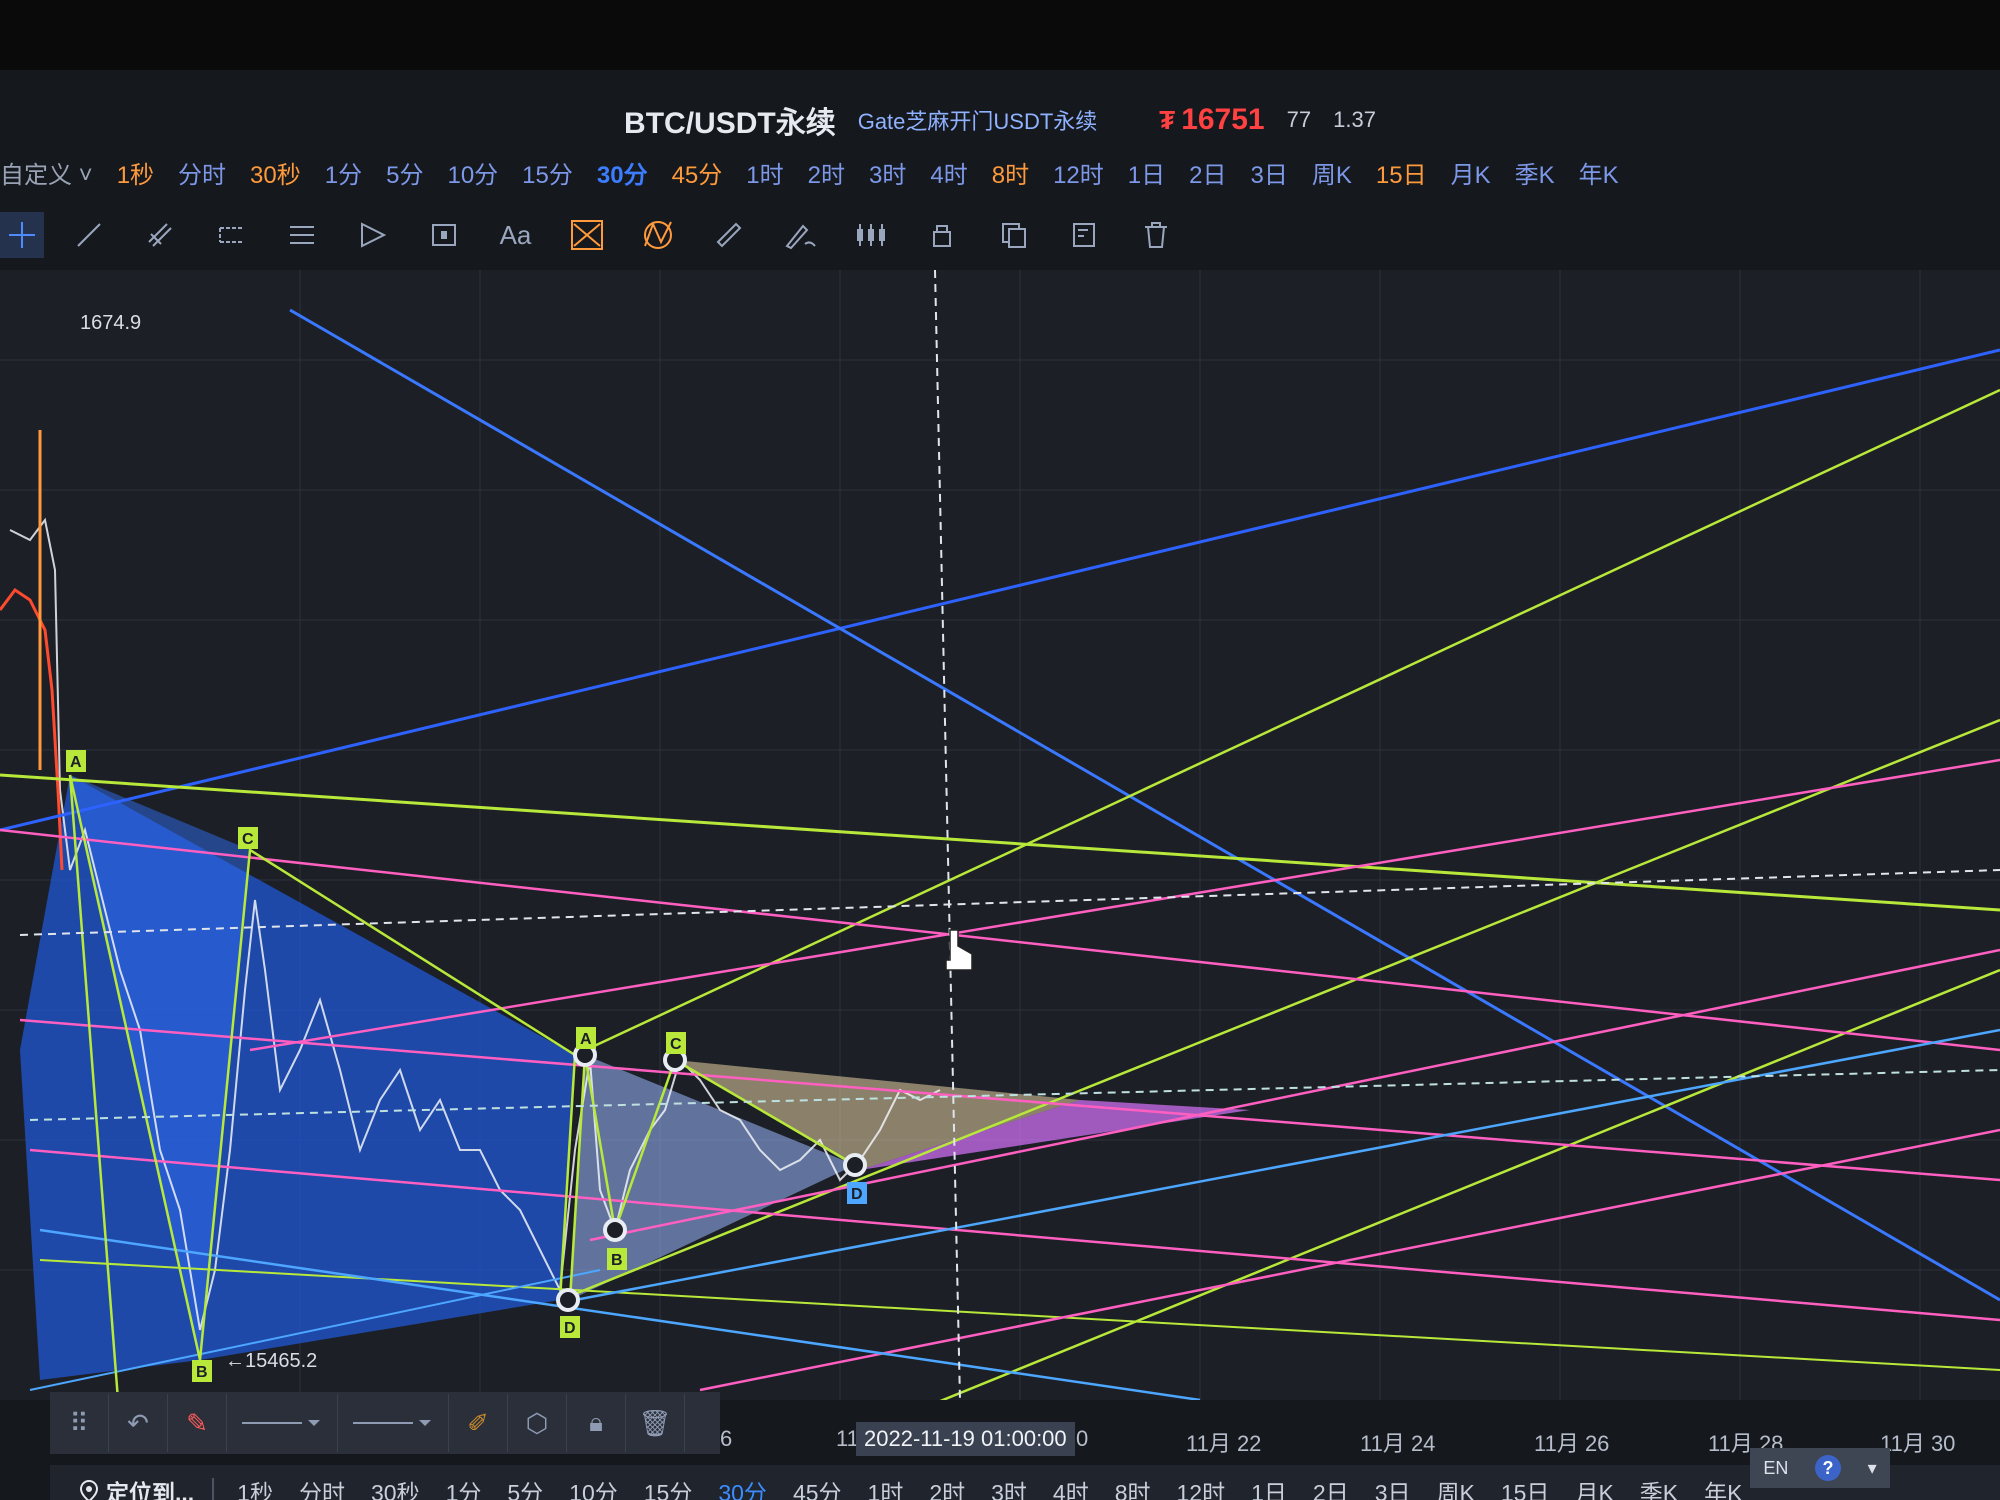 The height and width of the screenshot is (1500, 2000). I want to click on highlight-icon: ✐, so click(478, 1423).